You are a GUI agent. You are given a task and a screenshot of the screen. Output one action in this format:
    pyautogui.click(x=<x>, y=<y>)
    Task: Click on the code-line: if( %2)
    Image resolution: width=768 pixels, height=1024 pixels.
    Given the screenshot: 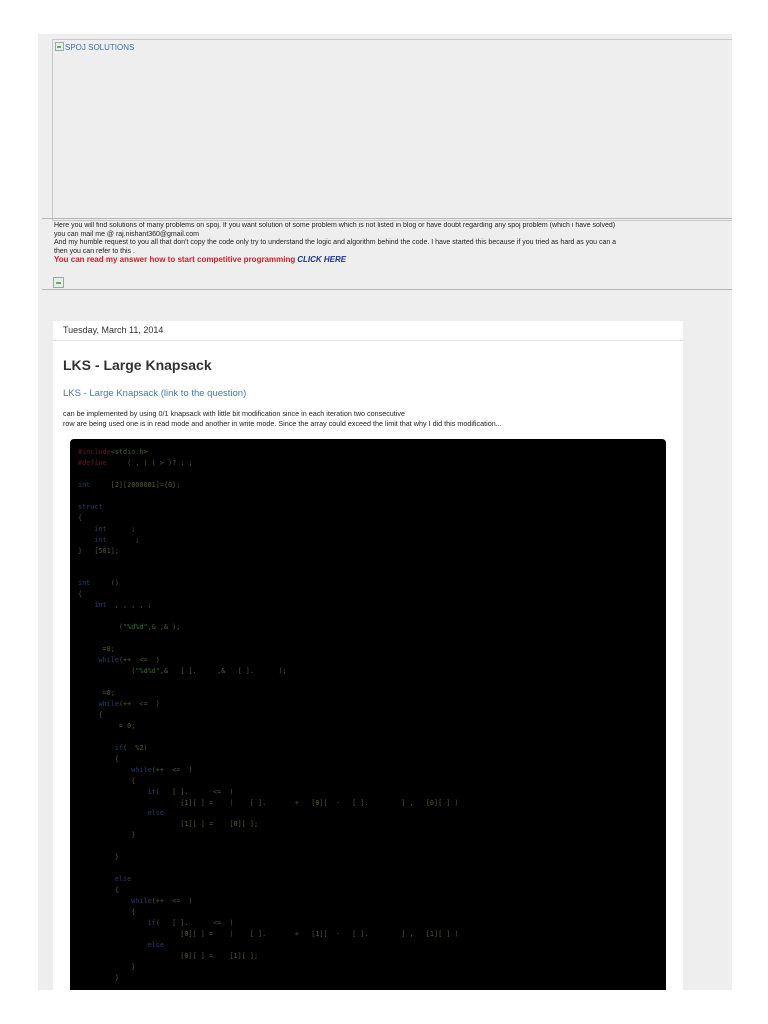 What is the action you would take?
    pyautogui.click(x=268, y=748)
    